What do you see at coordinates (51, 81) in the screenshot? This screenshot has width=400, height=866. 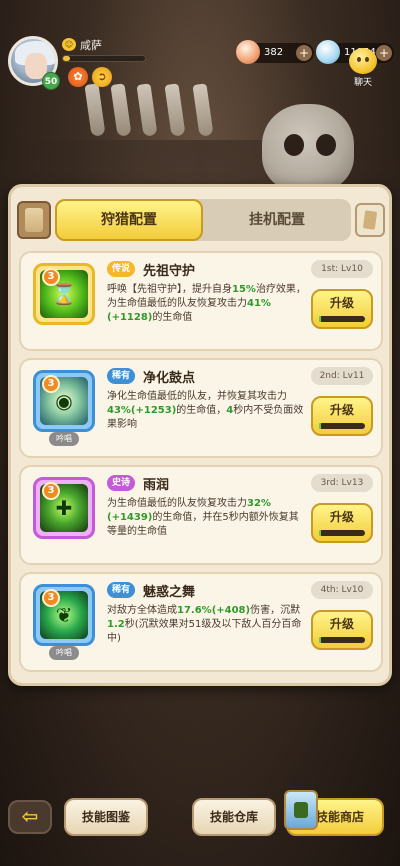 I see `player-level-badge: 50` at bounding box center [51, 81].